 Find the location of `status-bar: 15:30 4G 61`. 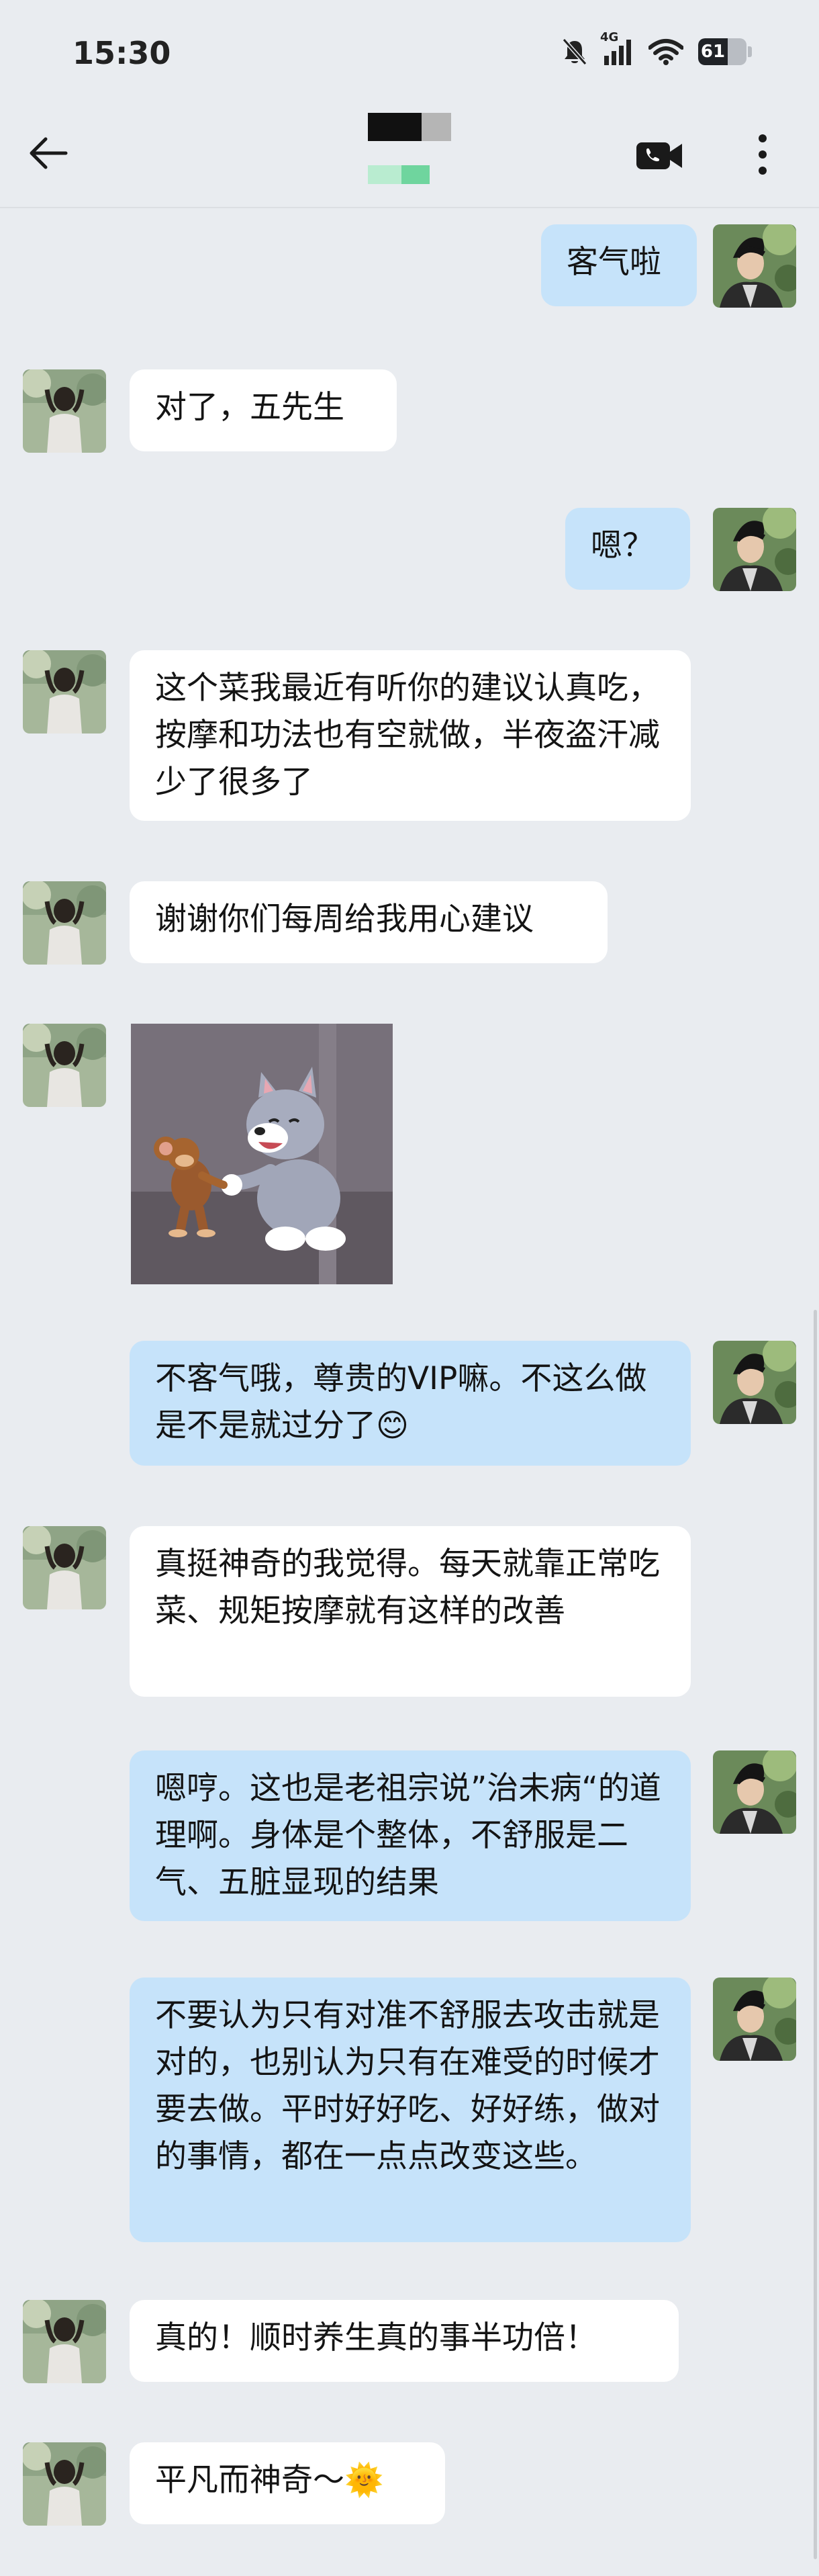

status-bar: 15:30 4G 61 is located at coordinates (409, 51).